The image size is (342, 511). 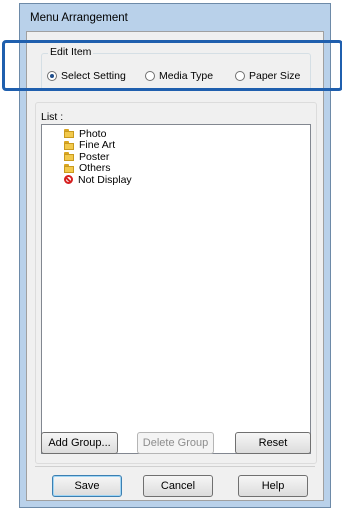 I want to click on edit-item-highlight, so click(x=172, y=65).